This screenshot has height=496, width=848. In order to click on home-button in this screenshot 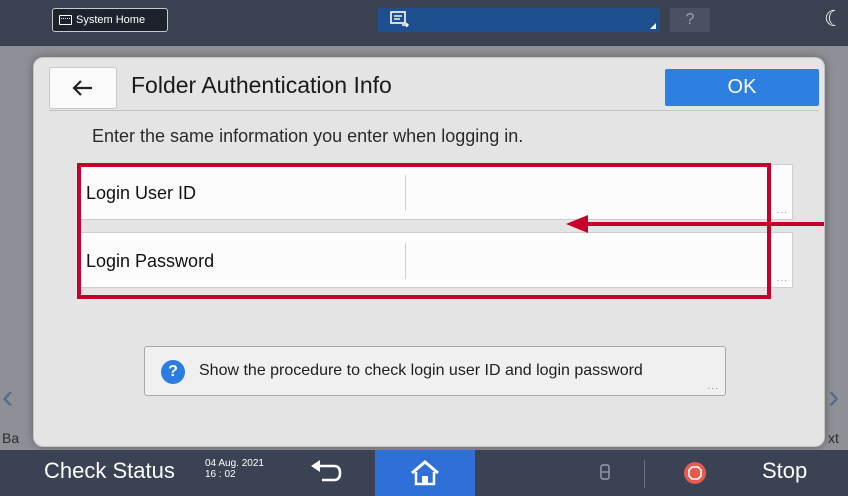, I will do `click(425, 473)`.